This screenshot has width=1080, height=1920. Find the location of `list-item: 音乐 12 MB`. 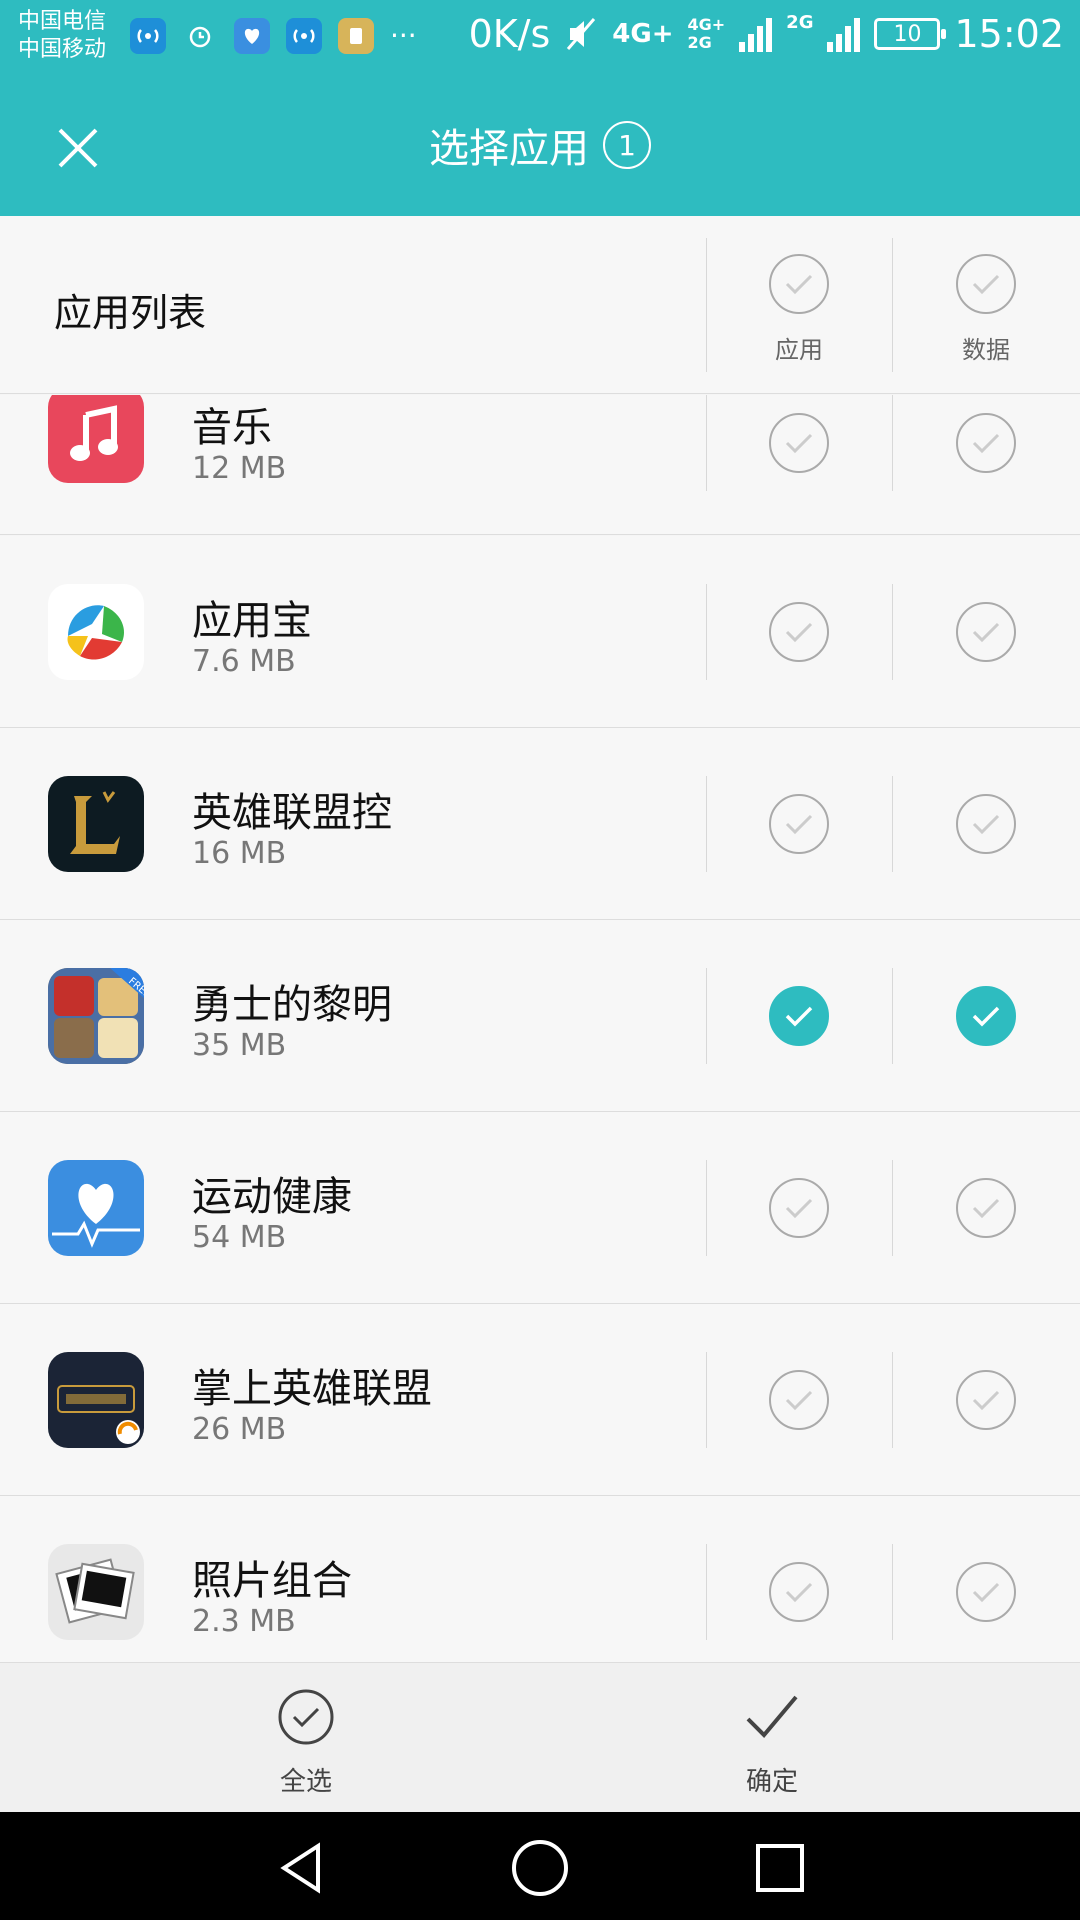

list-item: 音乐 12 MB is located at coordinates (540, 465).